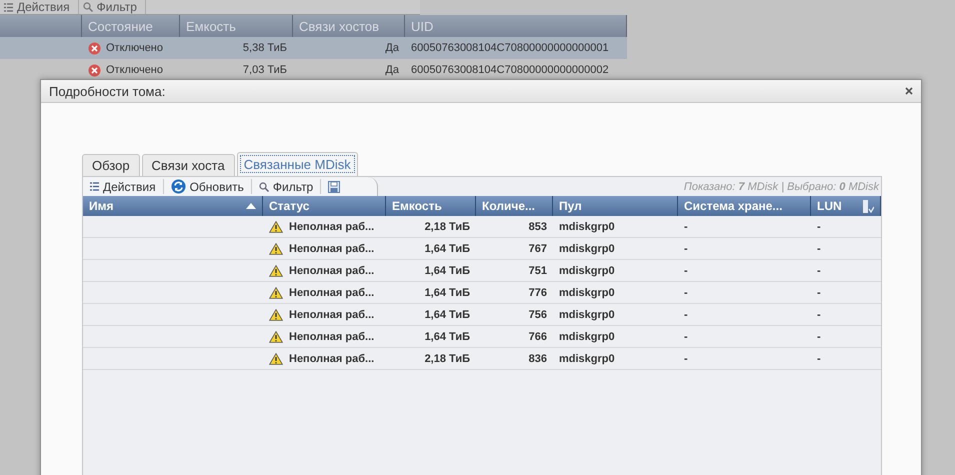  What do you see at coordinates (909, 91) in the screenshot?
I see `close-icon` at bounding box center [909, 91].